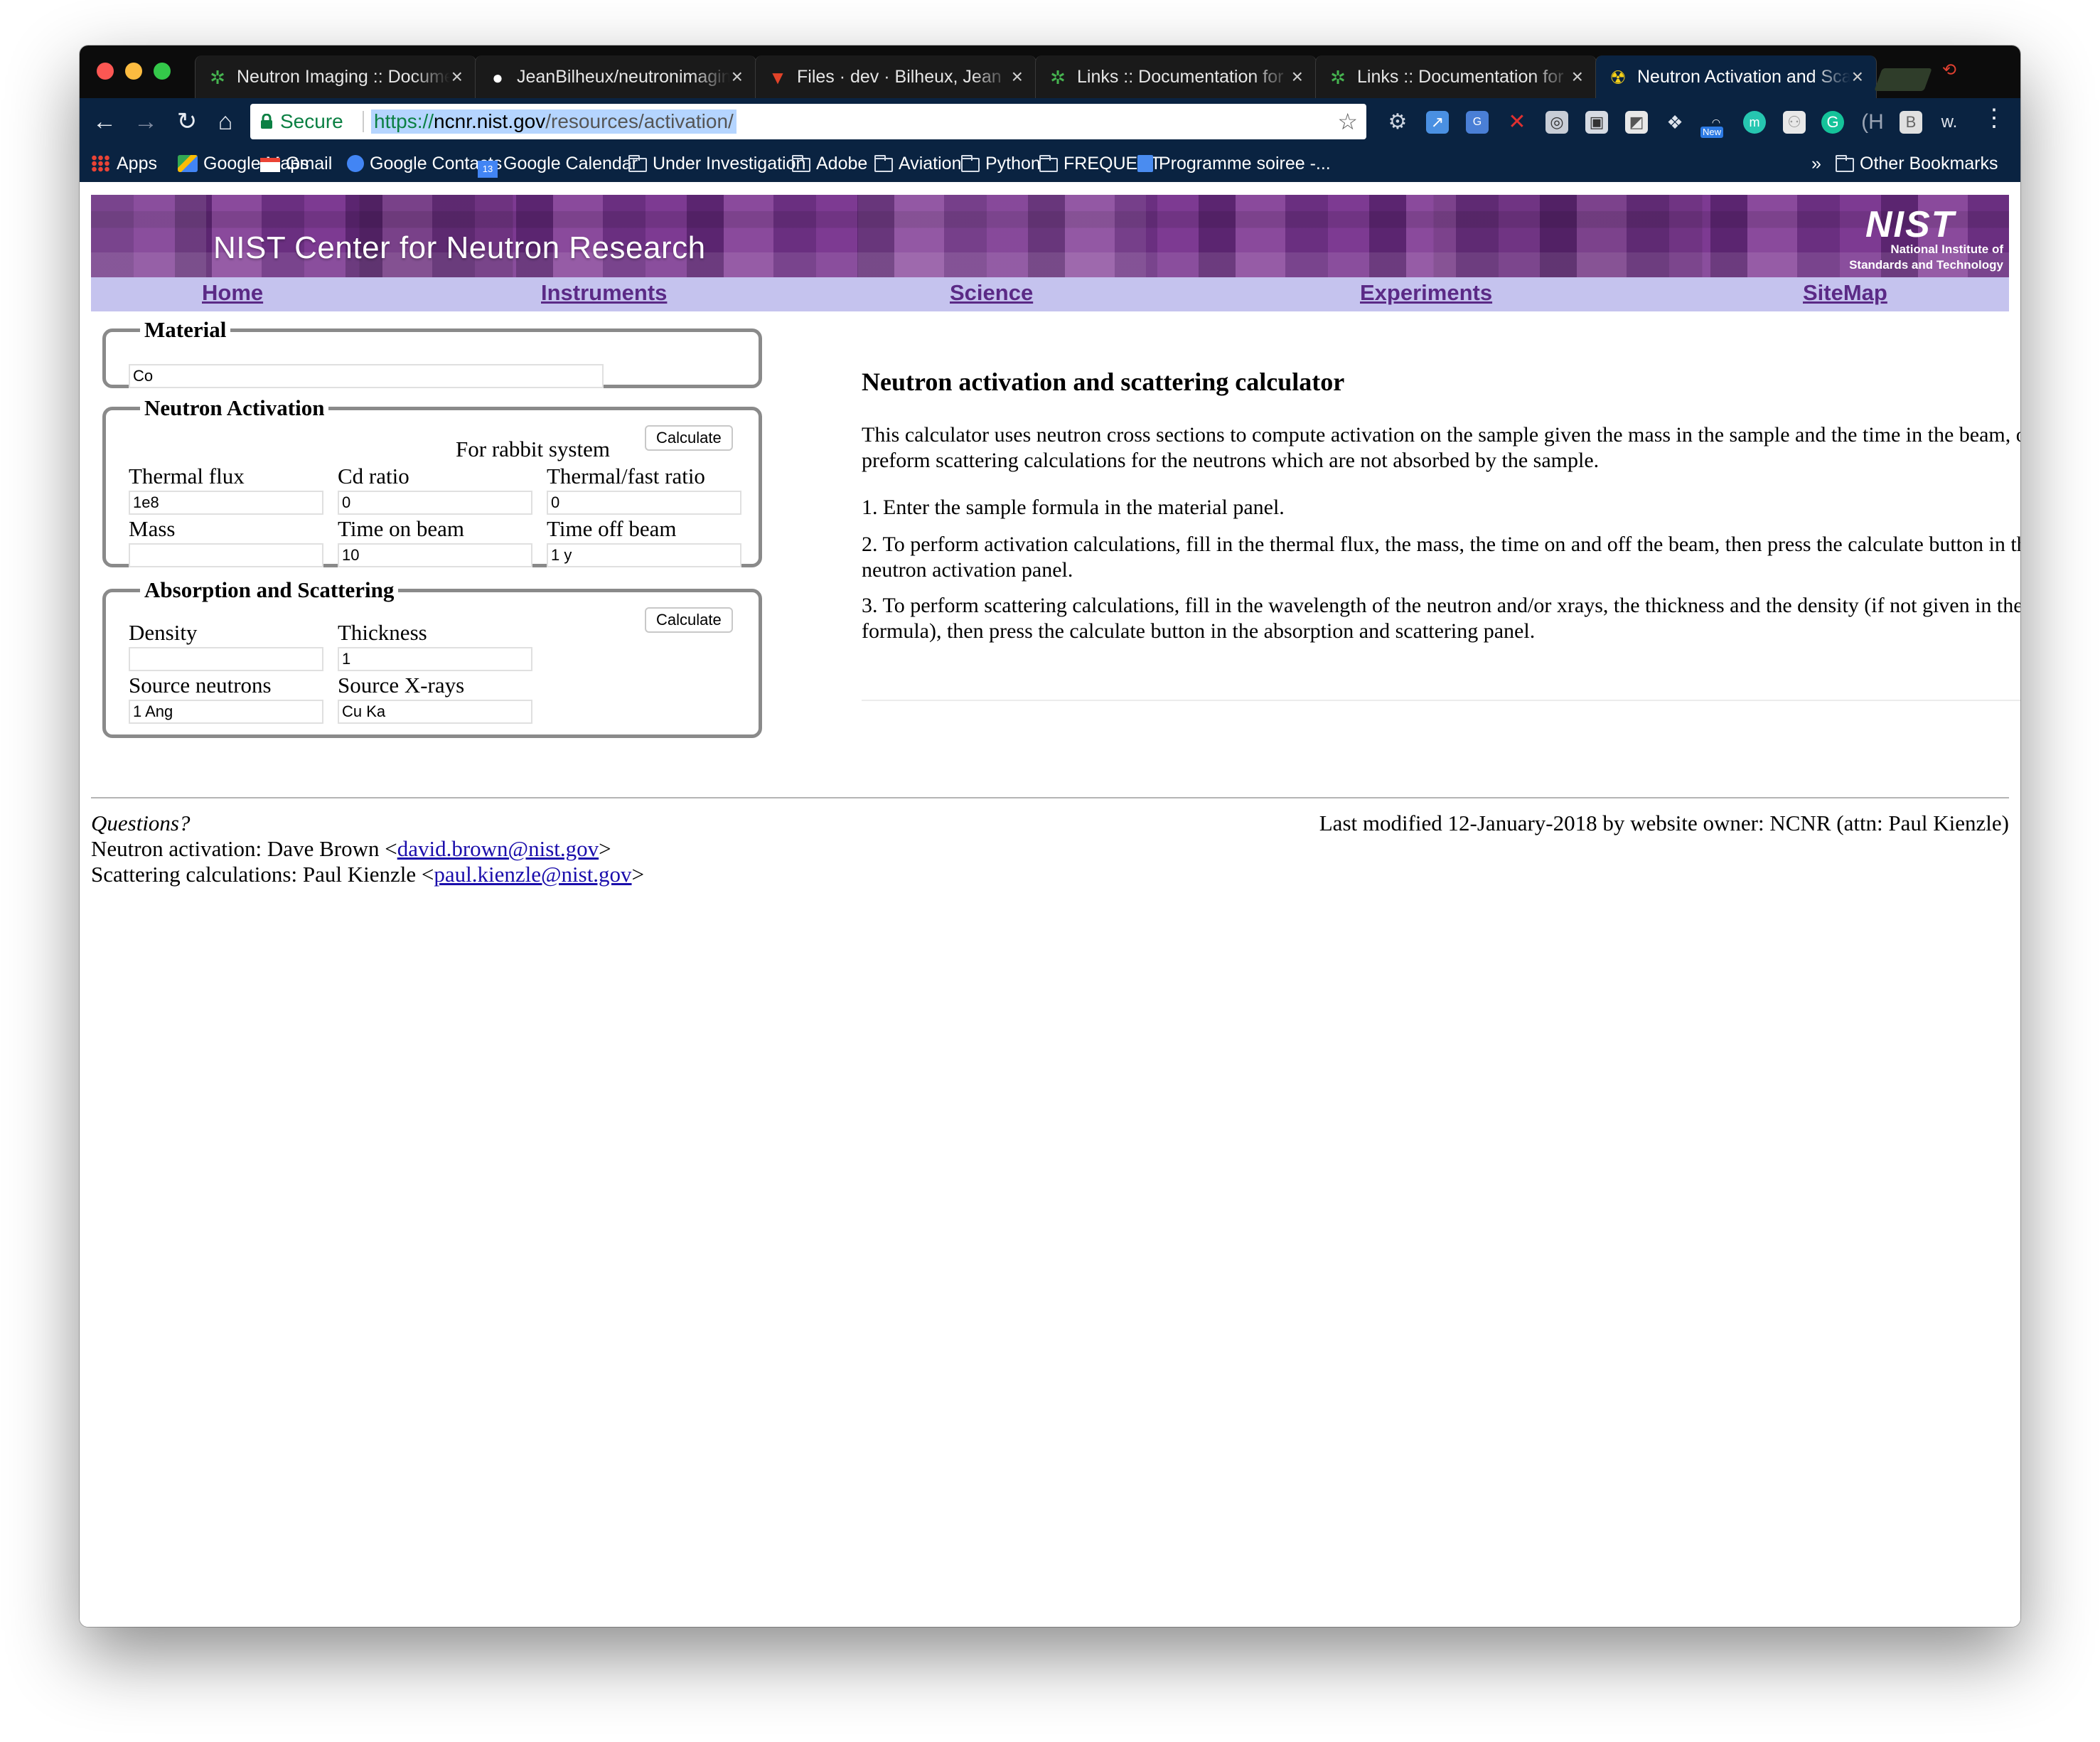  Describe the element at coordinates (226, 659) in the screenshot. I see `density-input` at that location.